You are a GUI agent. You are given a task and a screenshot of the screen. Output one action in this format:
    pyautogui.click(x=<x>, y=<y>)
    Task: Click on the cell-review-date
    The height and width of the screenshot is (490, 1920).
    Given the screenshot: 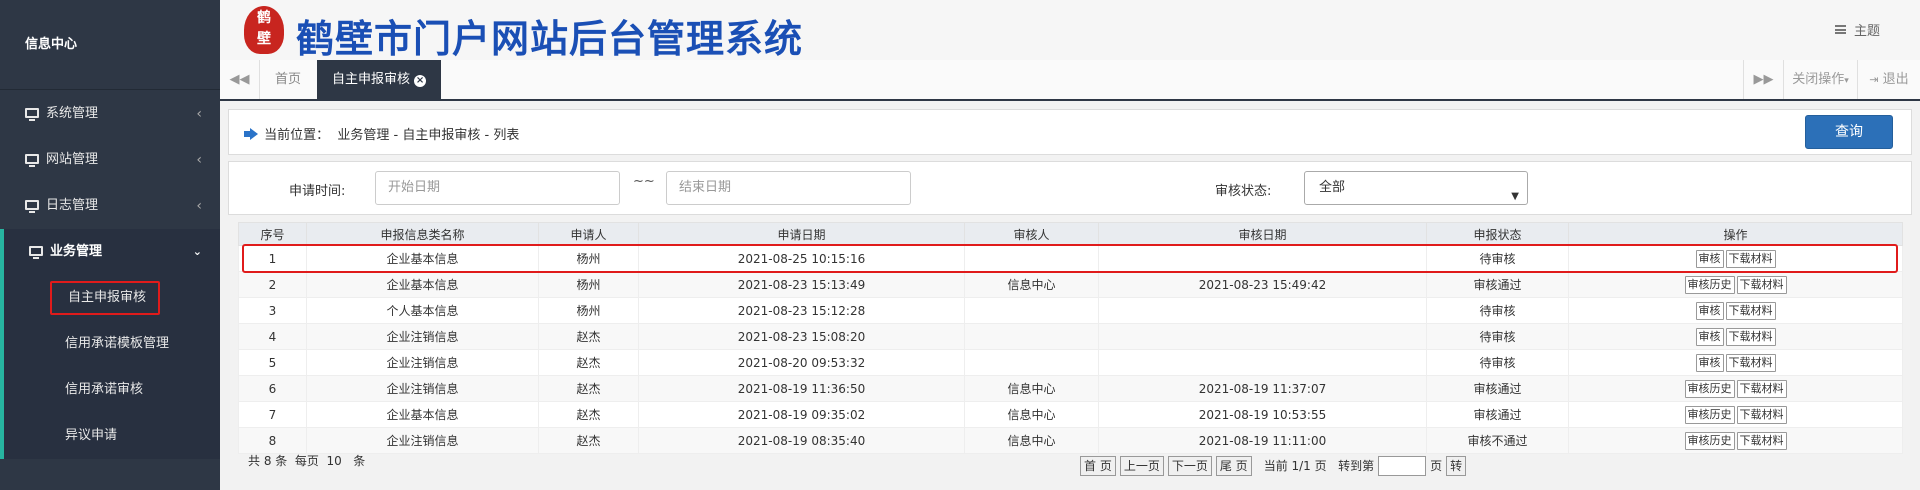 What is the action you would take?
    pyautogui.click(x=1262, y=310)
    